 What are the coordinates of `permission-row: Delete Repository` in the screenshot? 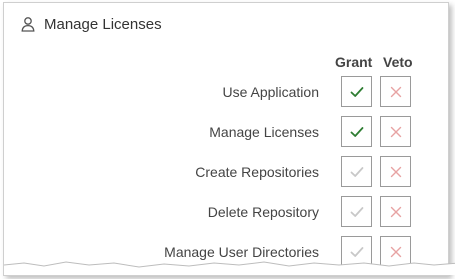 It's located at (226, 213).